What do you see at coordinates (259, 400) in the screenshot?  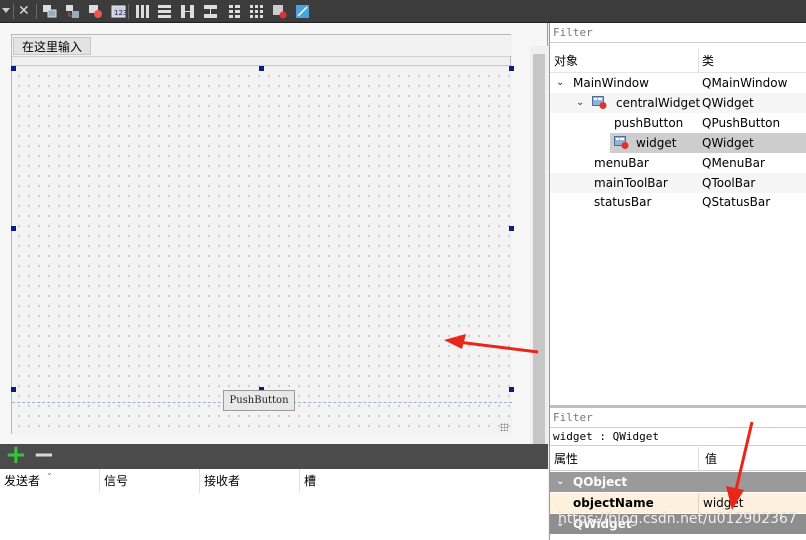 I see `push-button-widget: PushButton` at bounding box center [259, 400].